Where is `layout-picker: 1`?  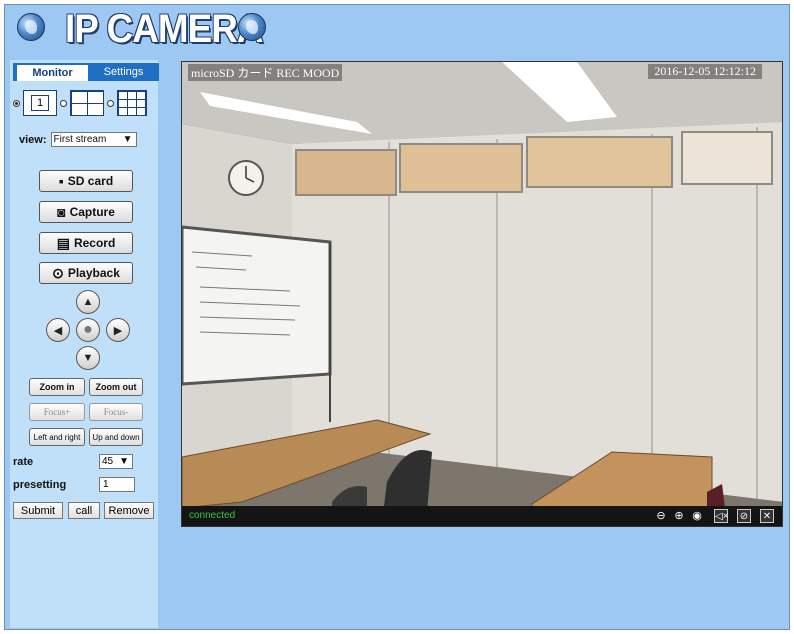
layout-picker: 1 is located at coordinates (80, 103).